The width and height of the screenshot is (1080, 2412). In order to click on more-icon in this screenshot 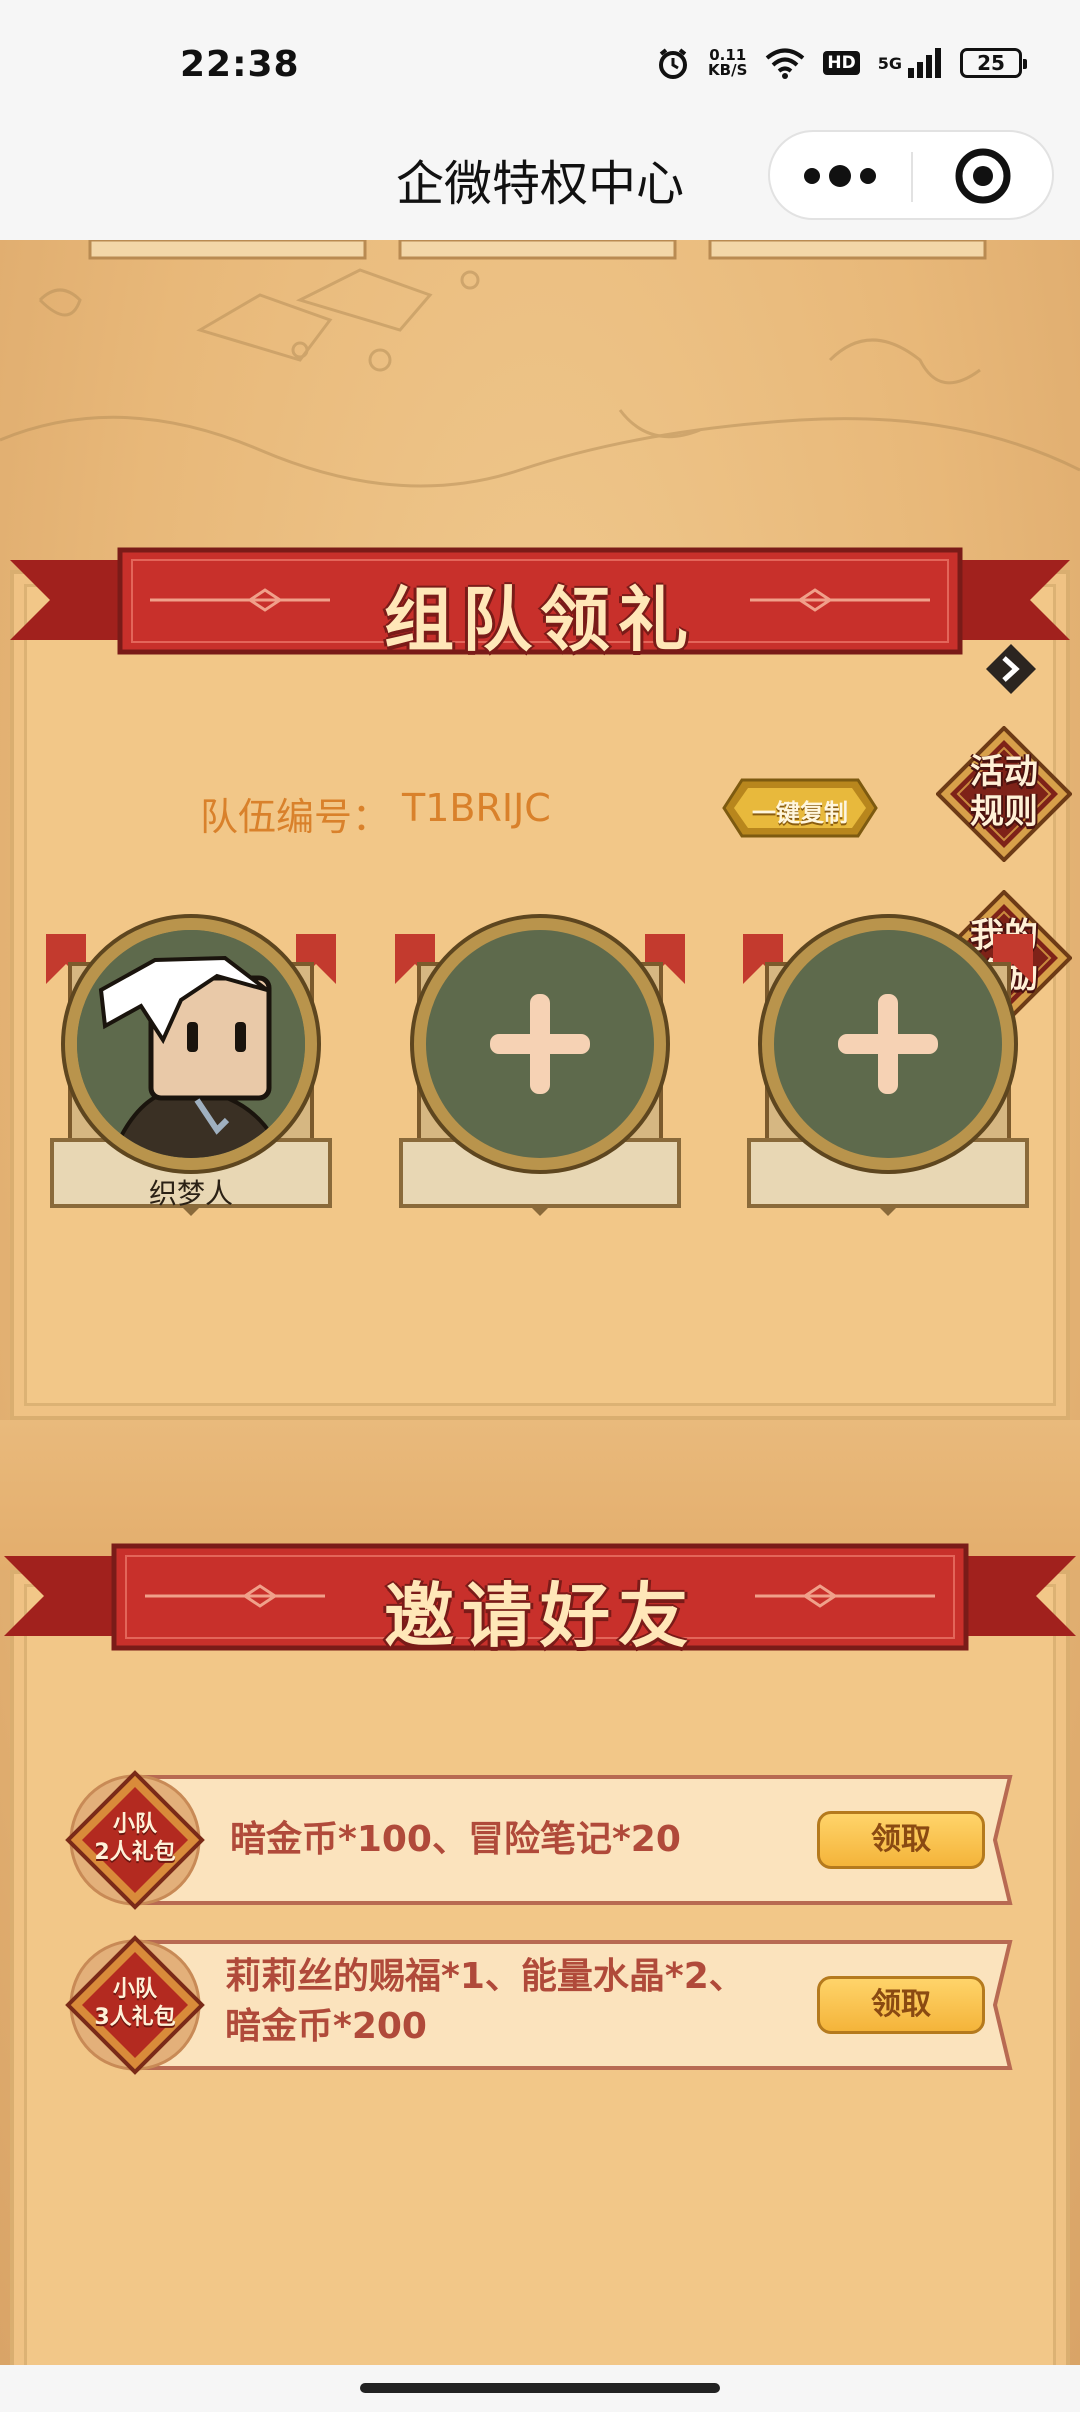, I will do `click(840, 176)`.